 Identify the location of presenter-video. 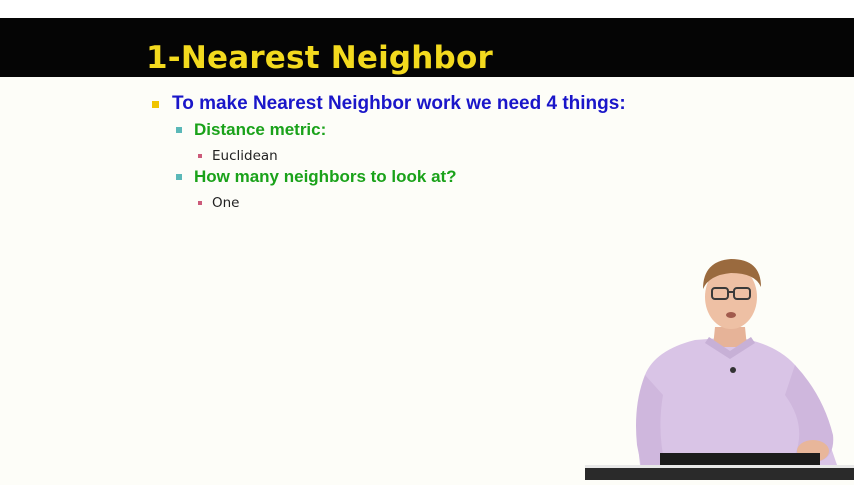
(719, 367).